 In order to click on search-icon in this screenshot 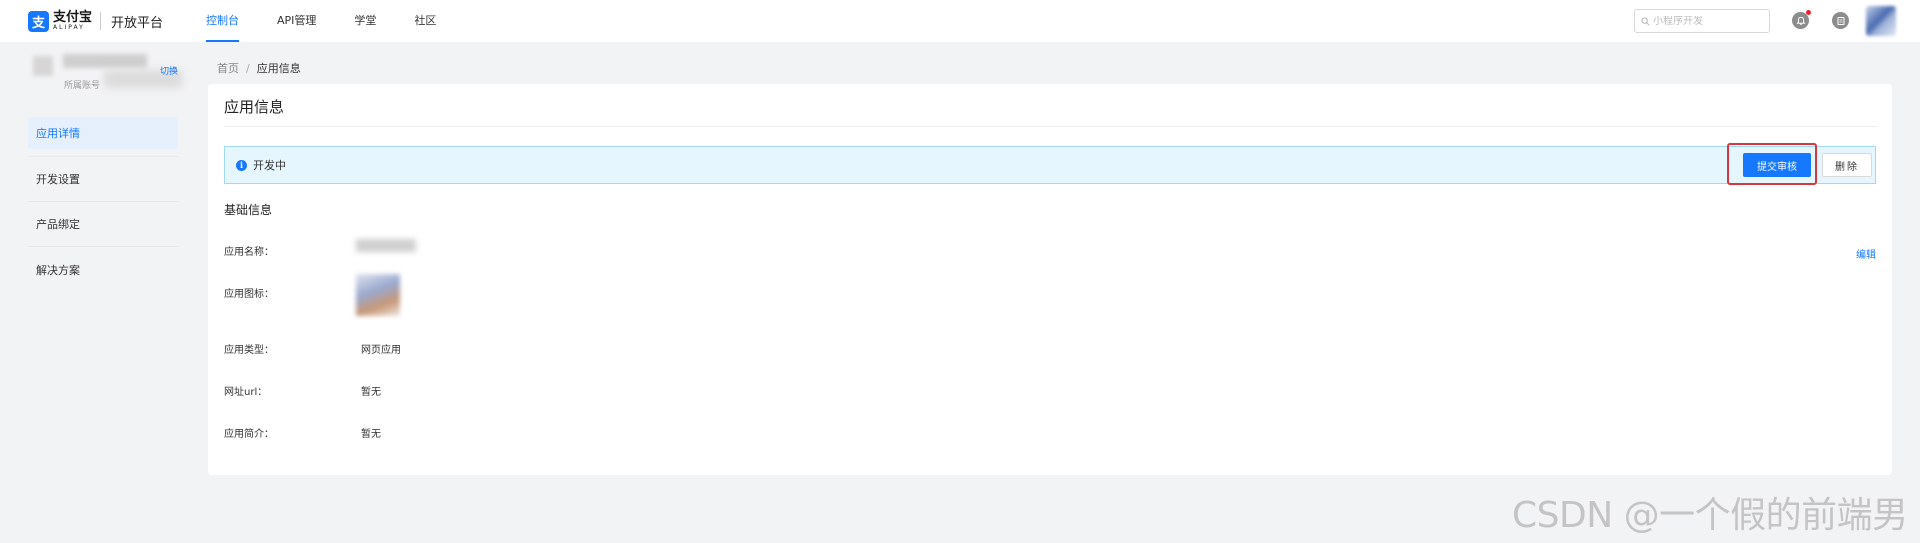, I will do `click(1645, 20)`.